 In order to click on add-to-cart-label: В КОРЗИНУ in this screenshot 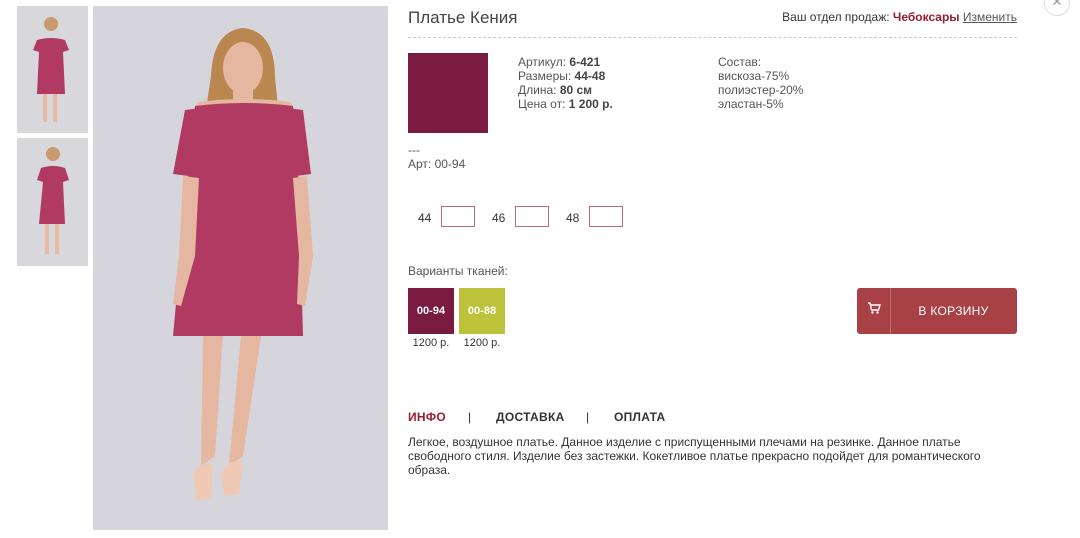, I will do `click(953, 311)`.